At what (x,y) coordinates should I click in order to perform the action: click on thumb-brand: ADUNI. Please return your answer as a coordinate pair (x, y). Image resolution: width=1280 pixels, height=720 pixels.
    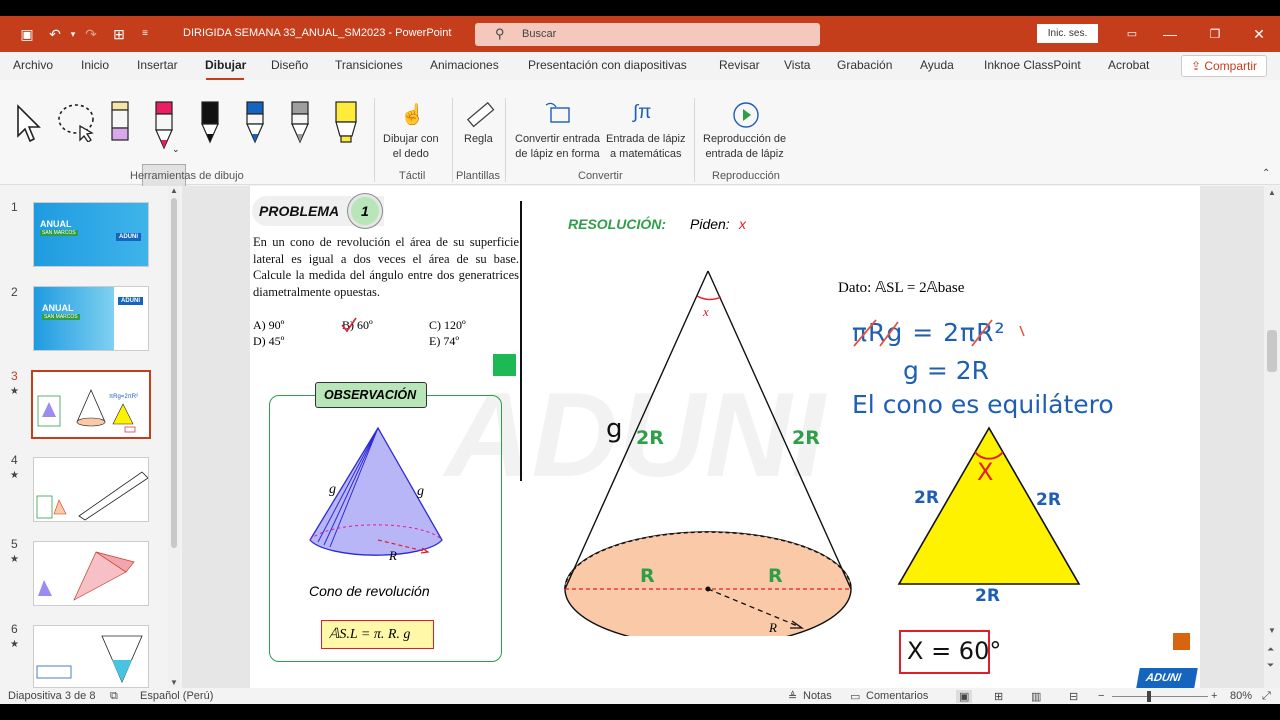
    Looking at the image, I should click on (128, 237).